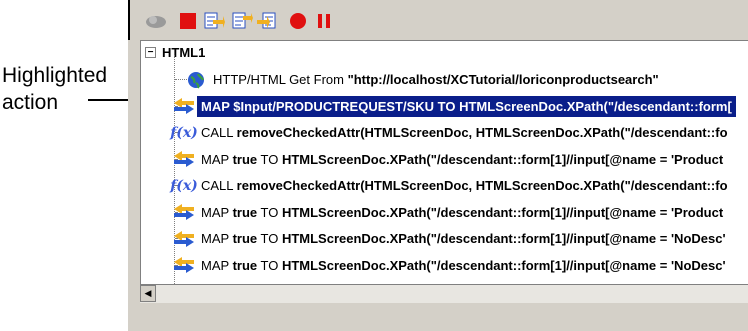  I want to click on cloud-icon, so click(156, 22).